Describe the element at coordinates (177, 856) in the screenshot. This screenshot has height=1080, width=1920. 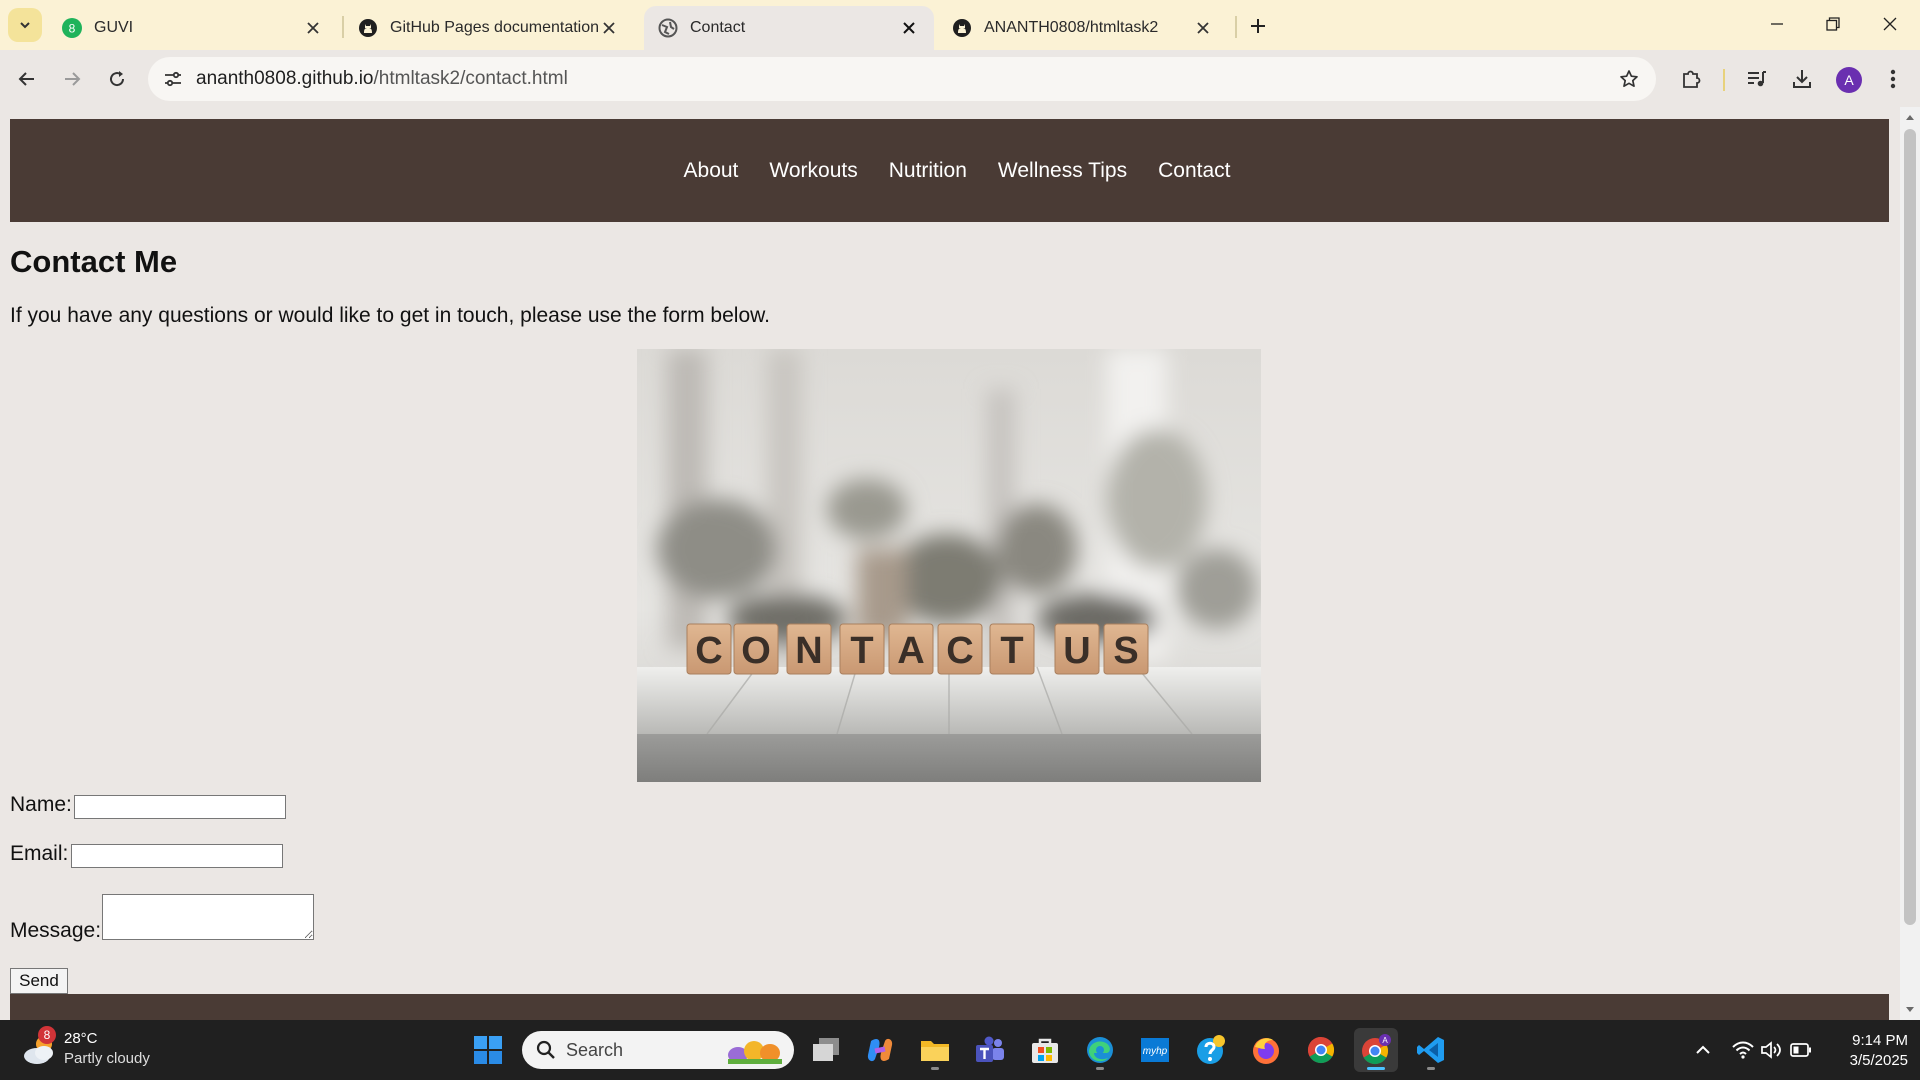
I see `email-field` at that location.